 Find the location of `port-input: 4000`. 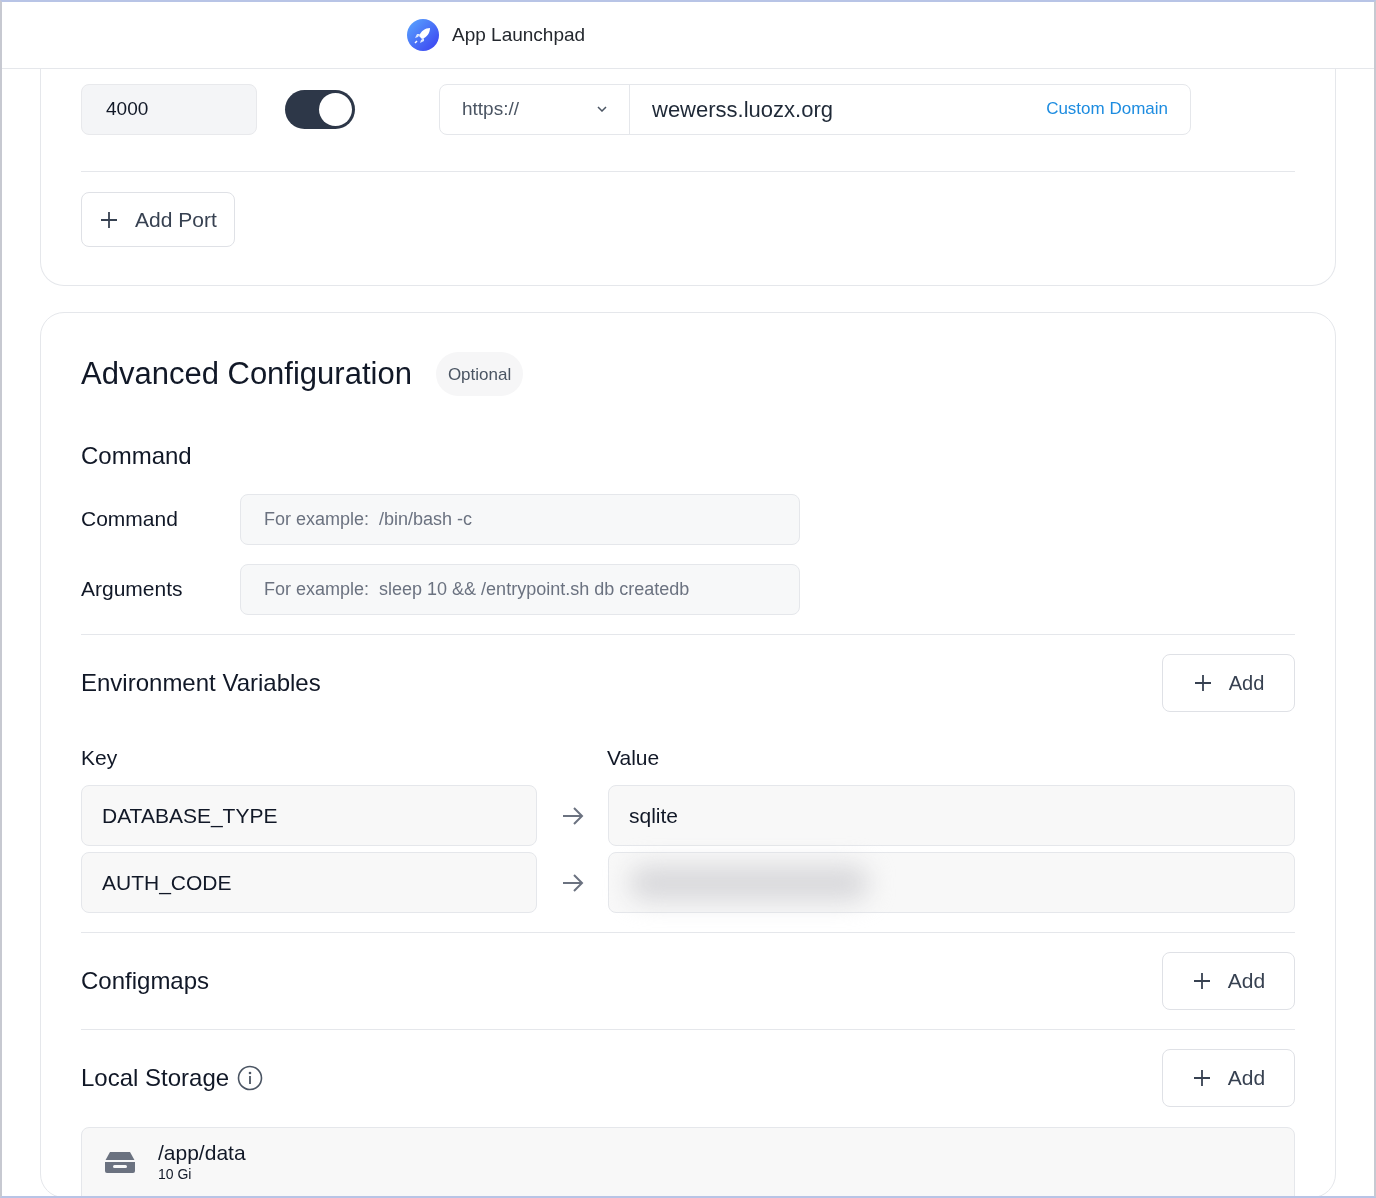

port-input: 4000 is located at coordinates (169, 109).